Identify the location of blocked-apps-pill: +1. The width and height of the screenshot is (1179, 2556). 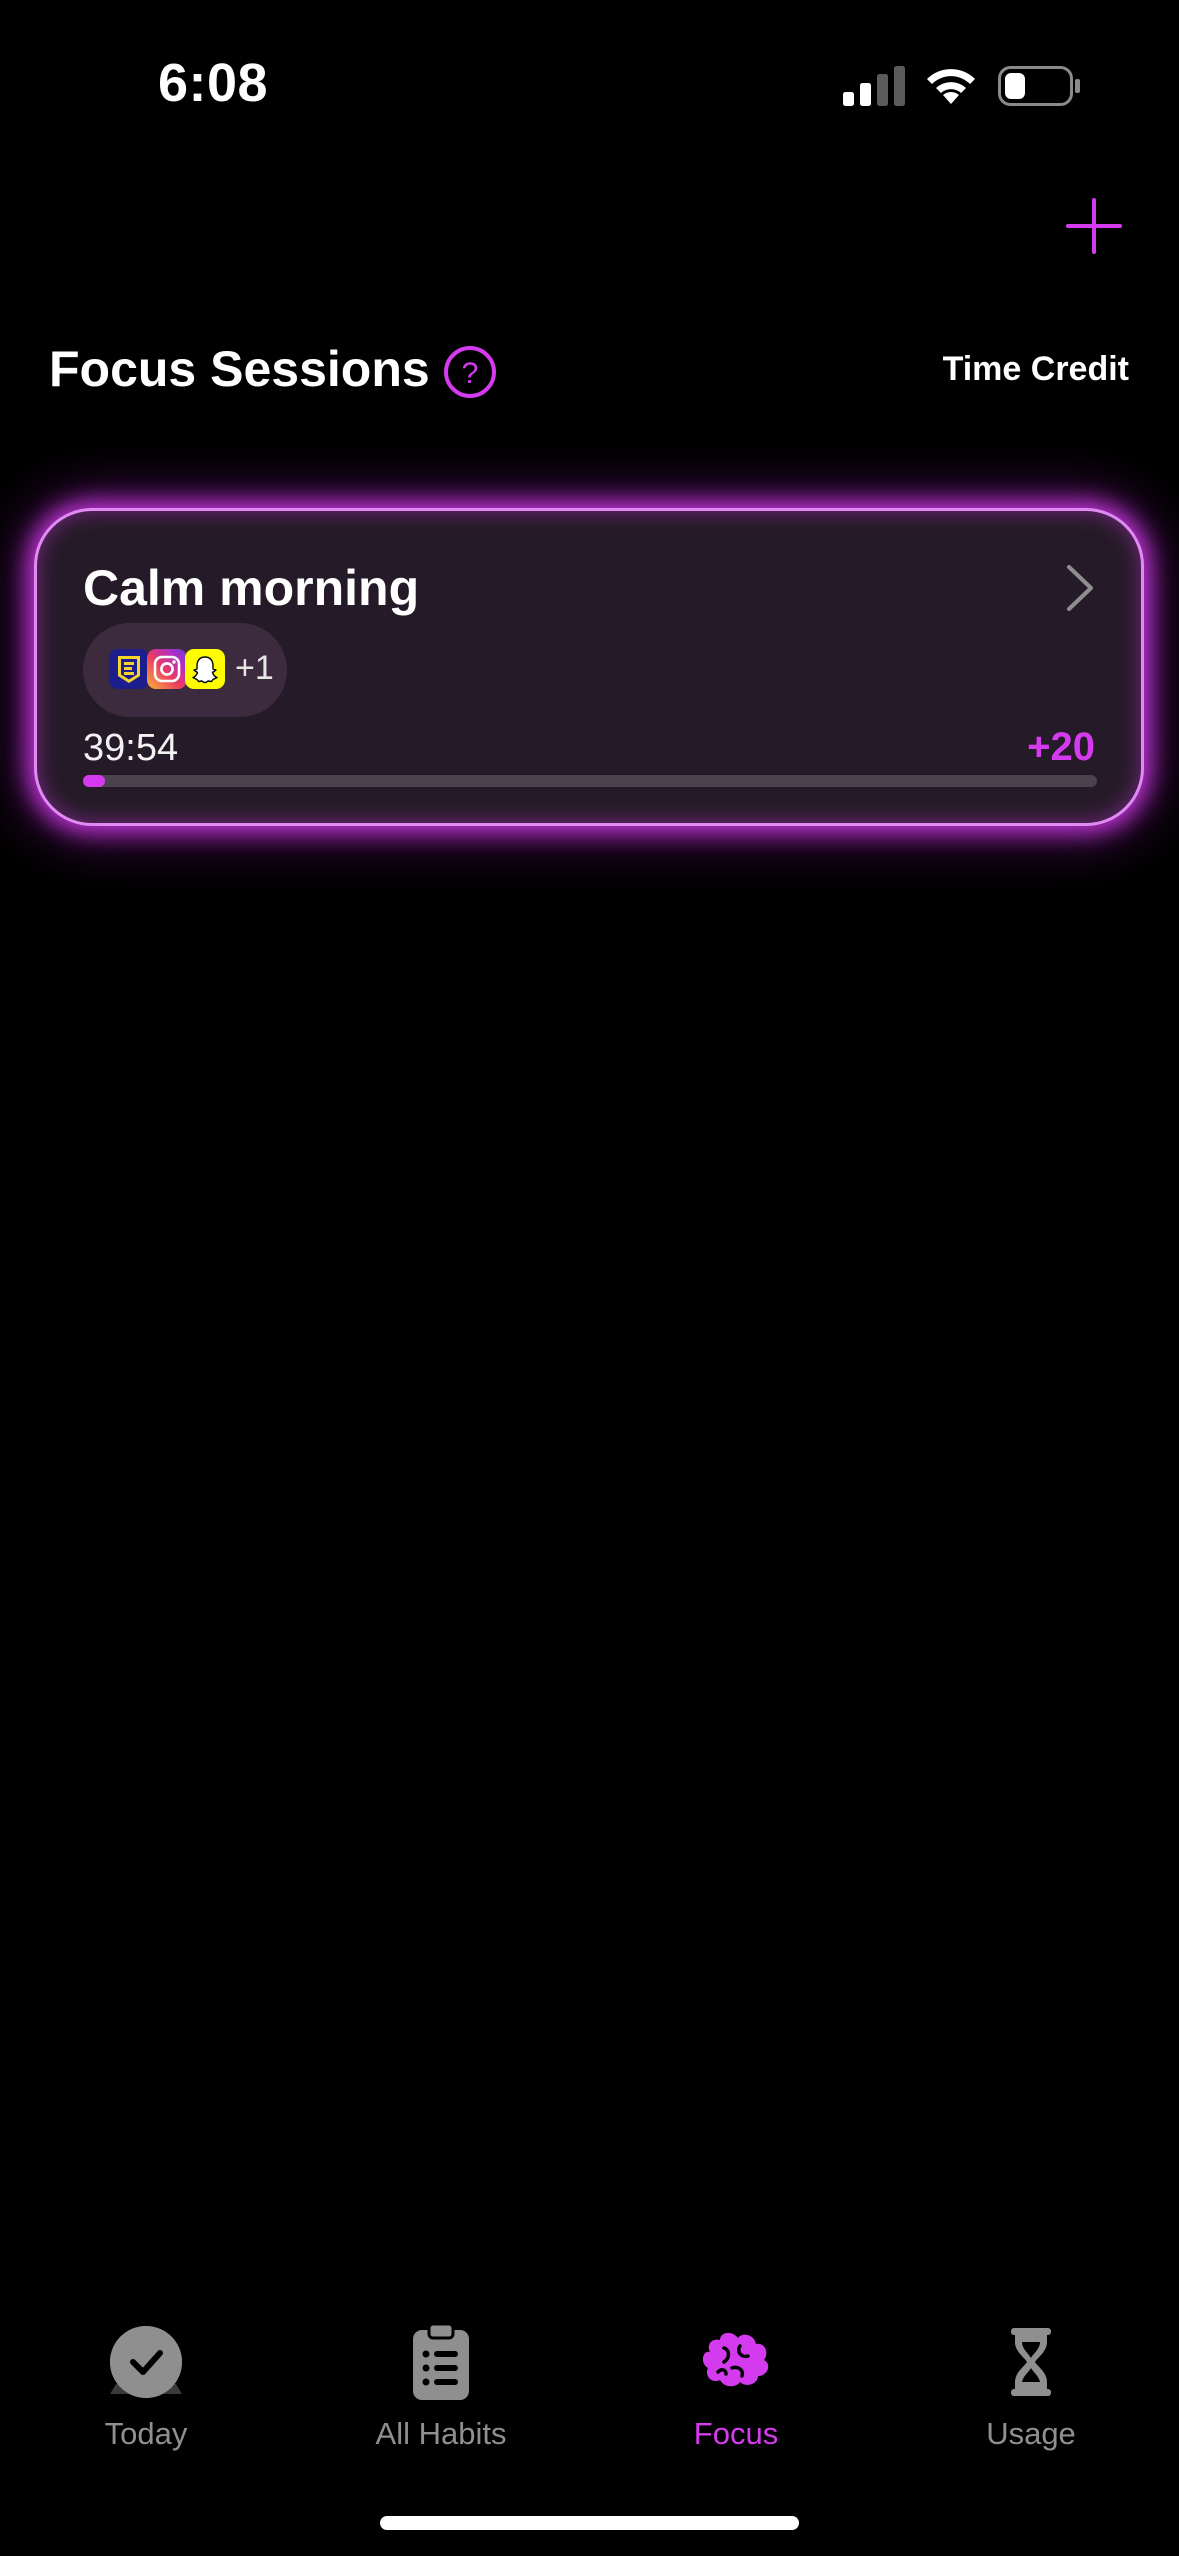
(185, 670).